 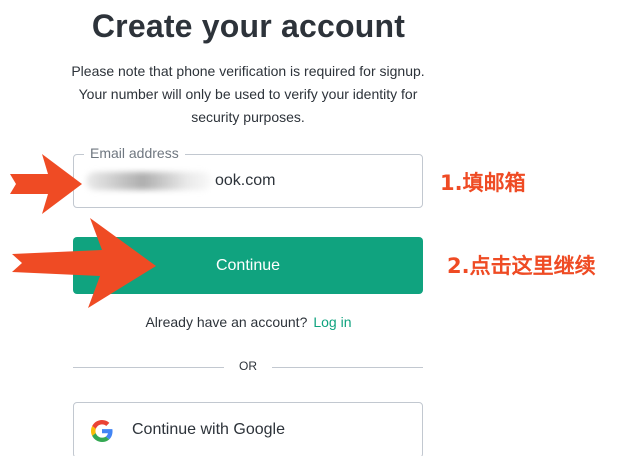 What do you see at coordinates (134, 153) in the screenshot?
I see `email-label: Email address` at bounding box center [134, 153].